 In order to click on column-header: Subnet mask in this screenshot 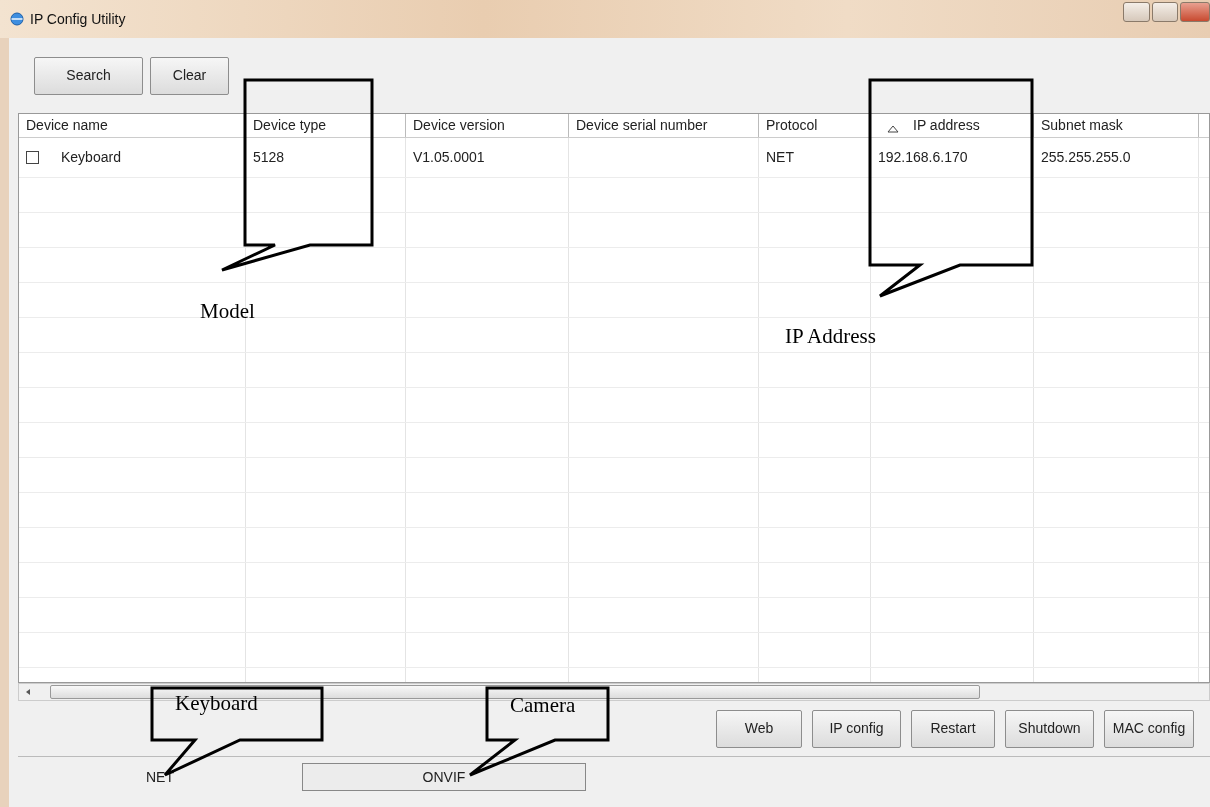, I will do `click(1116, 125)`.